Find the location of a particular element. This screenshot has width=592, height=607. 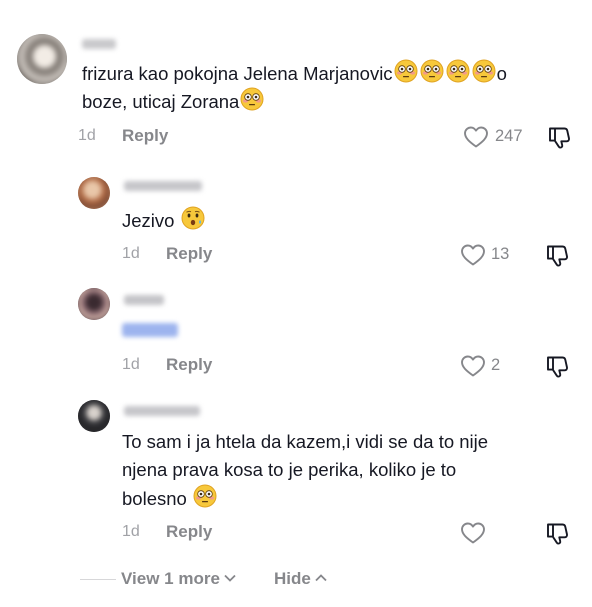

comment-text-line: Jezivo is located at coordinates (148, 220).